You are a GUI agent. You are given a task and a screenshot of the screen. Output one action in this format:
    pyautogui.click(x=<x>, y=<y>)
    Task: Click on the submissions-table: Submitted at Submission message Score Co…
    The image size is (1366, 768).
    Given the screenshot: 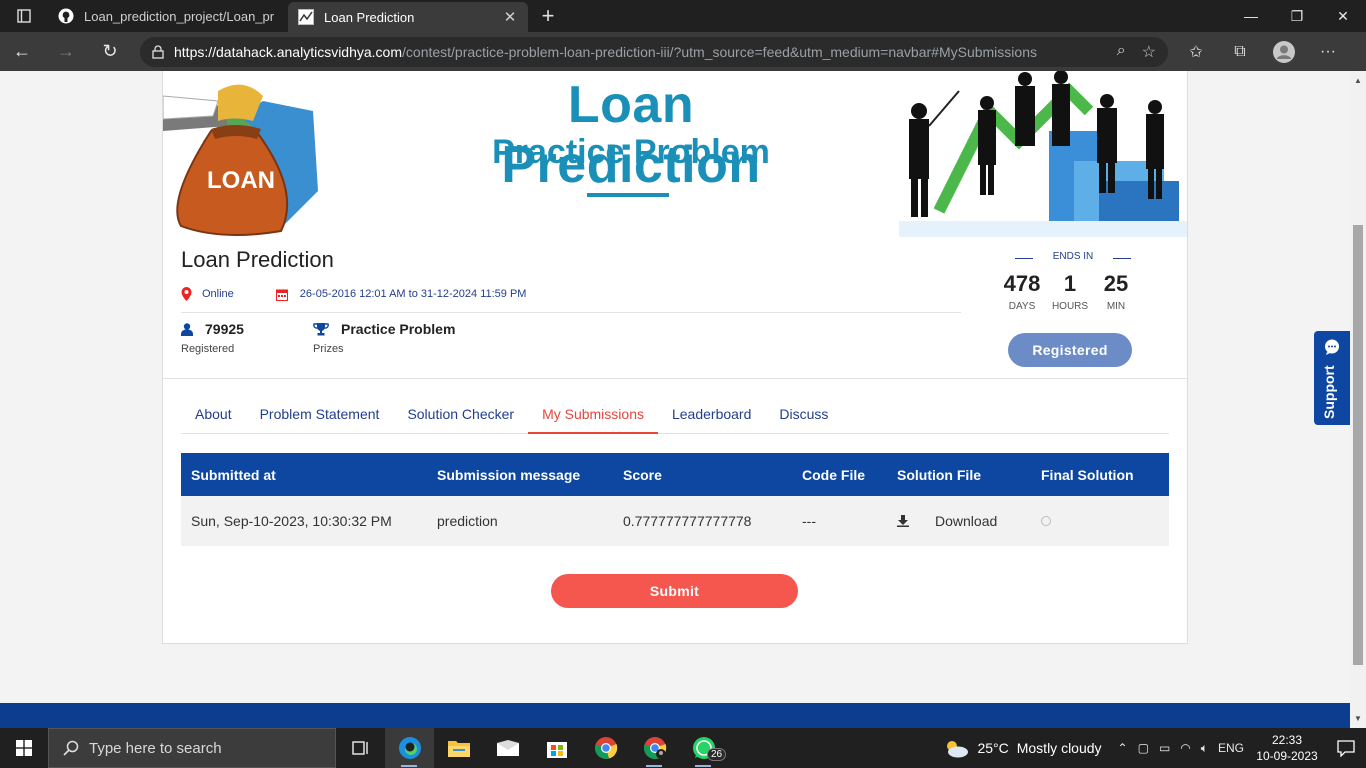 What is the action you would take?
    pyautogui.click(x=675, y=499)
    